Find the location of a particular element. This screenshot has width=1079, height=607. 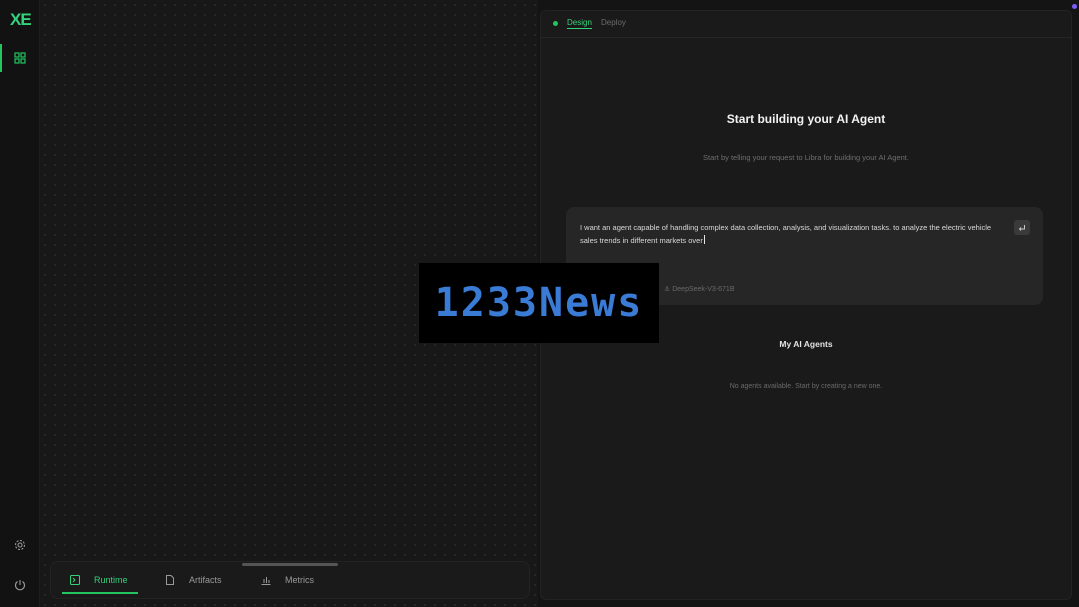

status-dot is located at coordinates (555, 23).